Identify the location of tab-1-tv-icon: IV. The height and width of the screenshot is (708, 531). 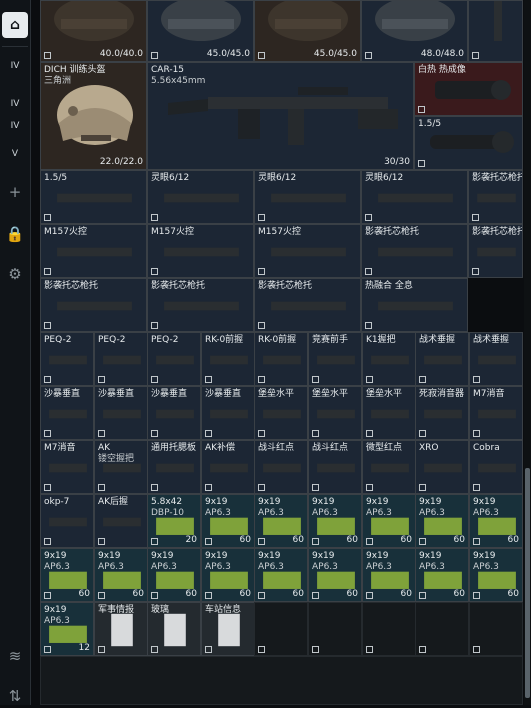
(15, 66).